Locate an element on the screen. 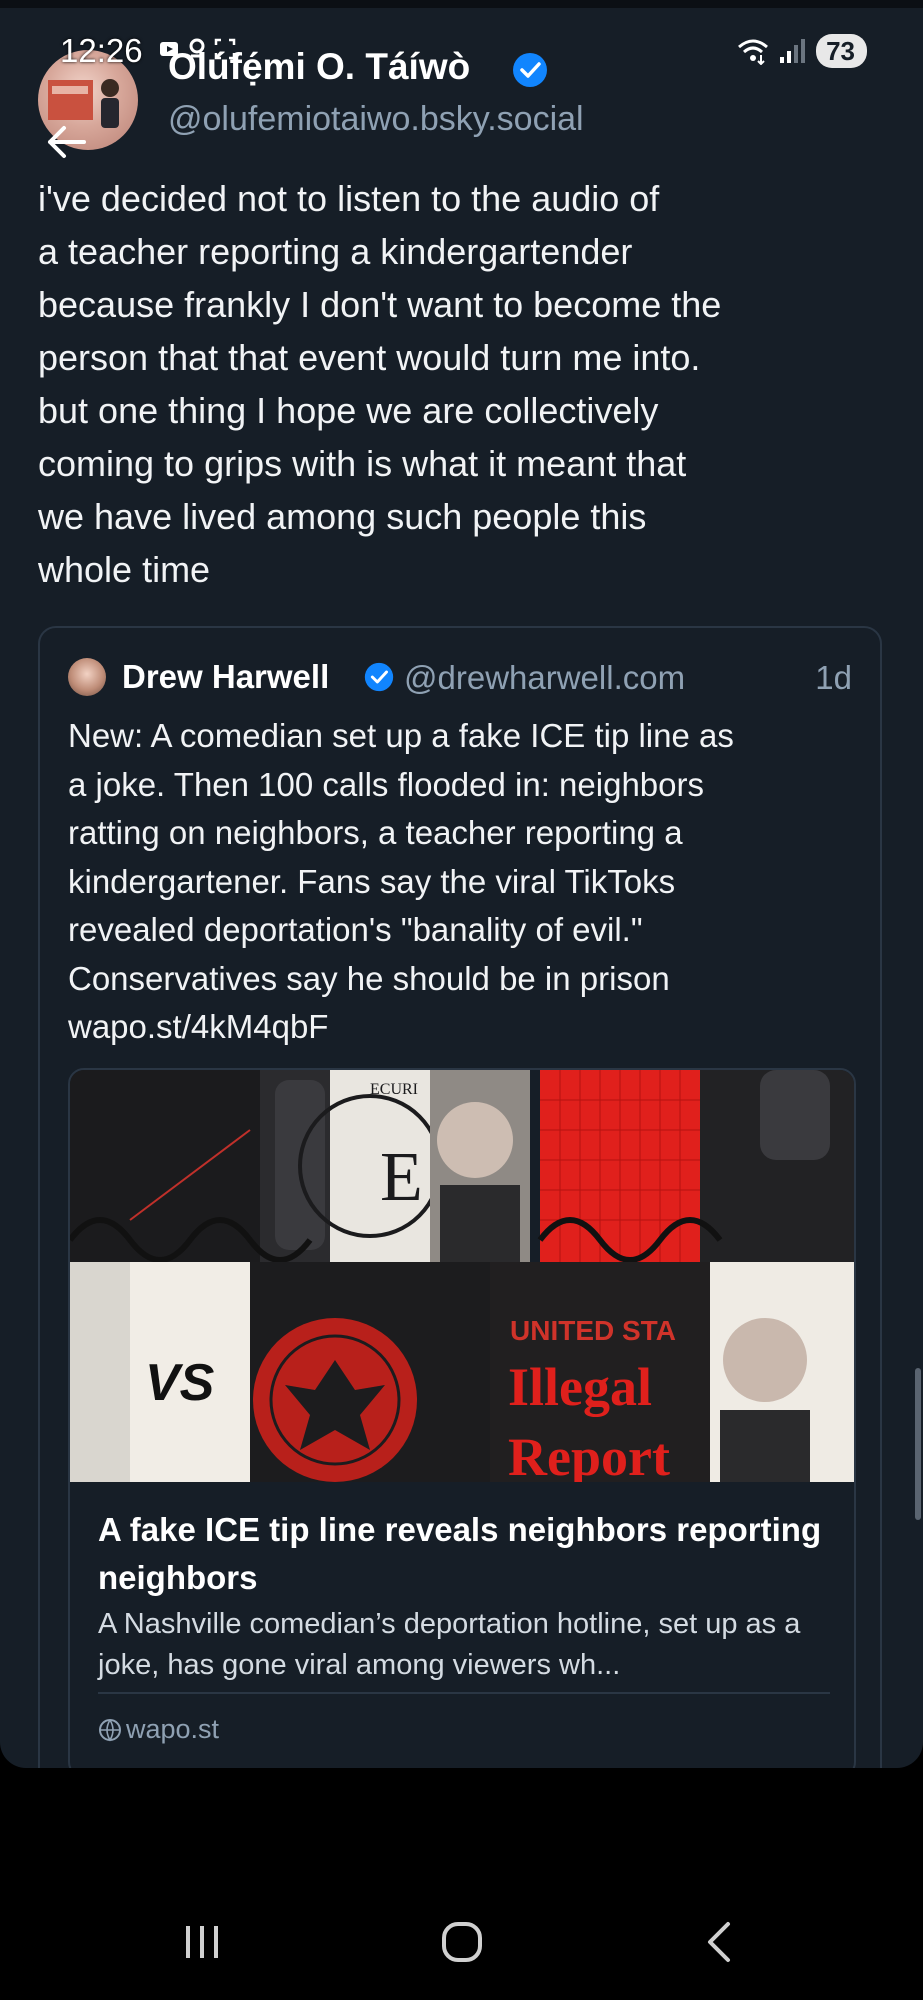 This screenshot has height=2000, width=923. link-card-divider is located at coordinates (464, 1693).